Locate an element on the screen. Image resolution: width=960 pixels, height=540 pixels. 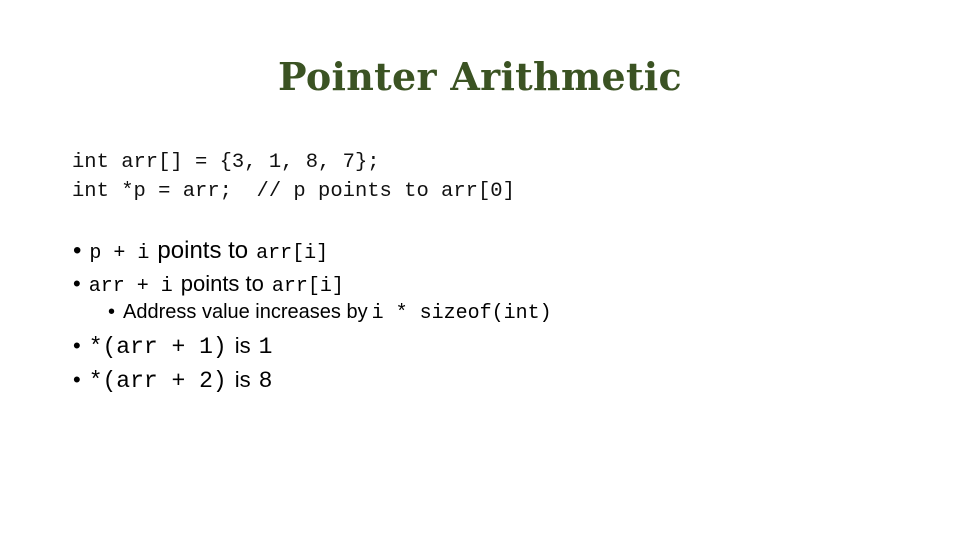
bullet-item: • *(arr + 1) is 1 is located at coordinates (172, 346).